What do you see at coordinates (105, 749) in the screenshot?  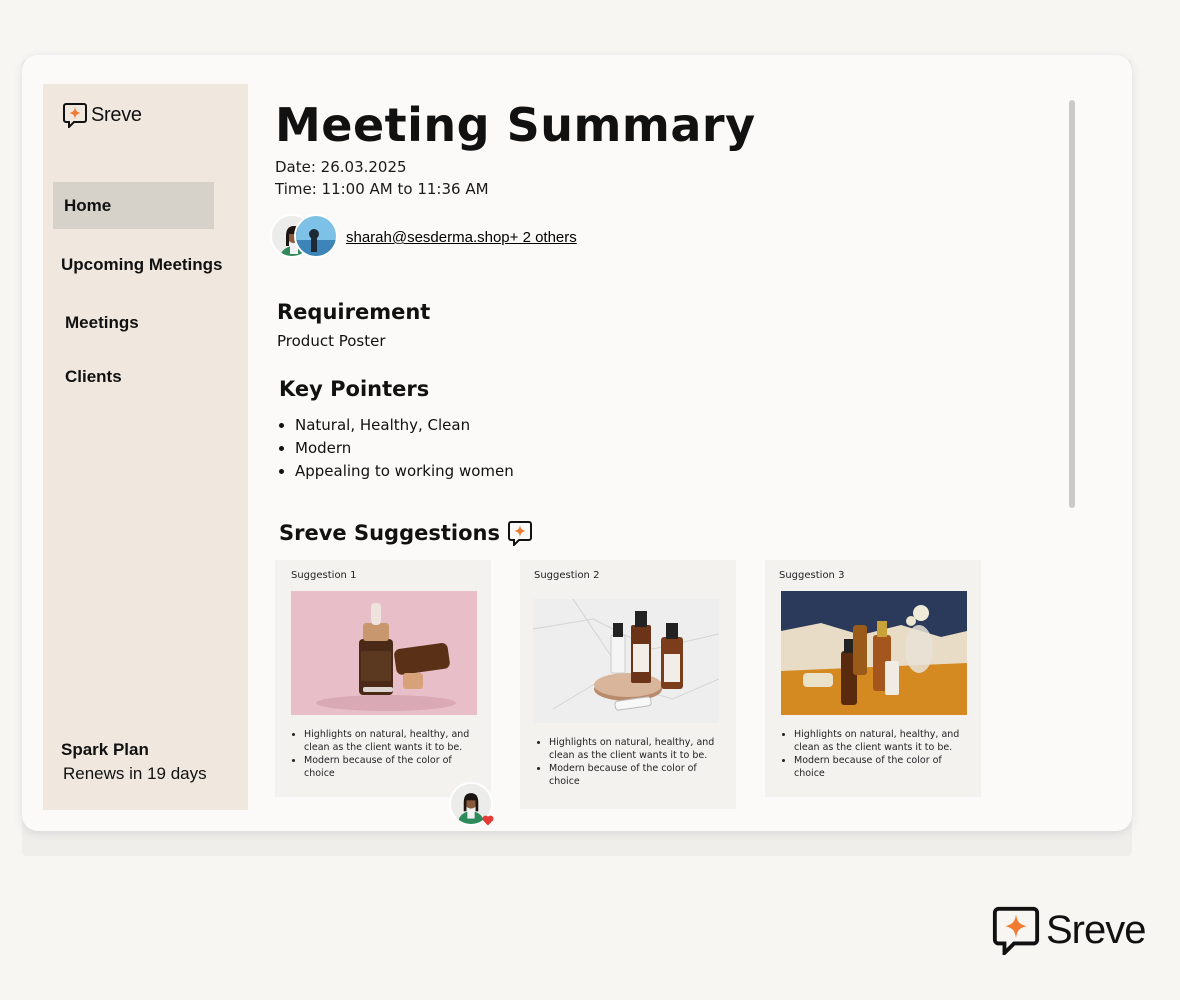 I see `plan-name: Spark Plan` at bounding box center [105, 749].